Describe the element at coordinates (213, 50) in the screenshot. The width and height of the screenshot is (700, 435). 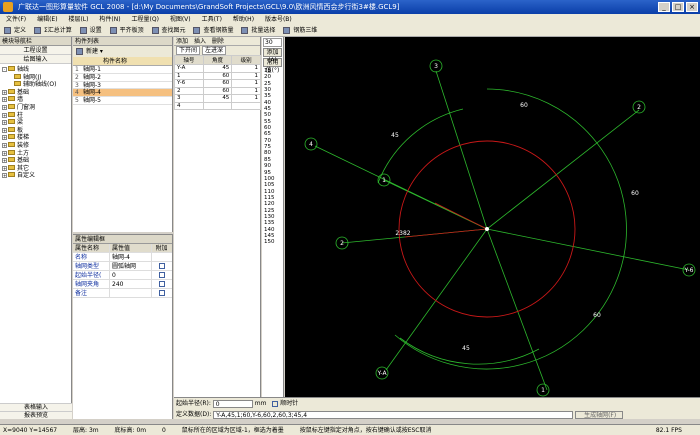
I see `tab-left-depth: 左进深` at that location.